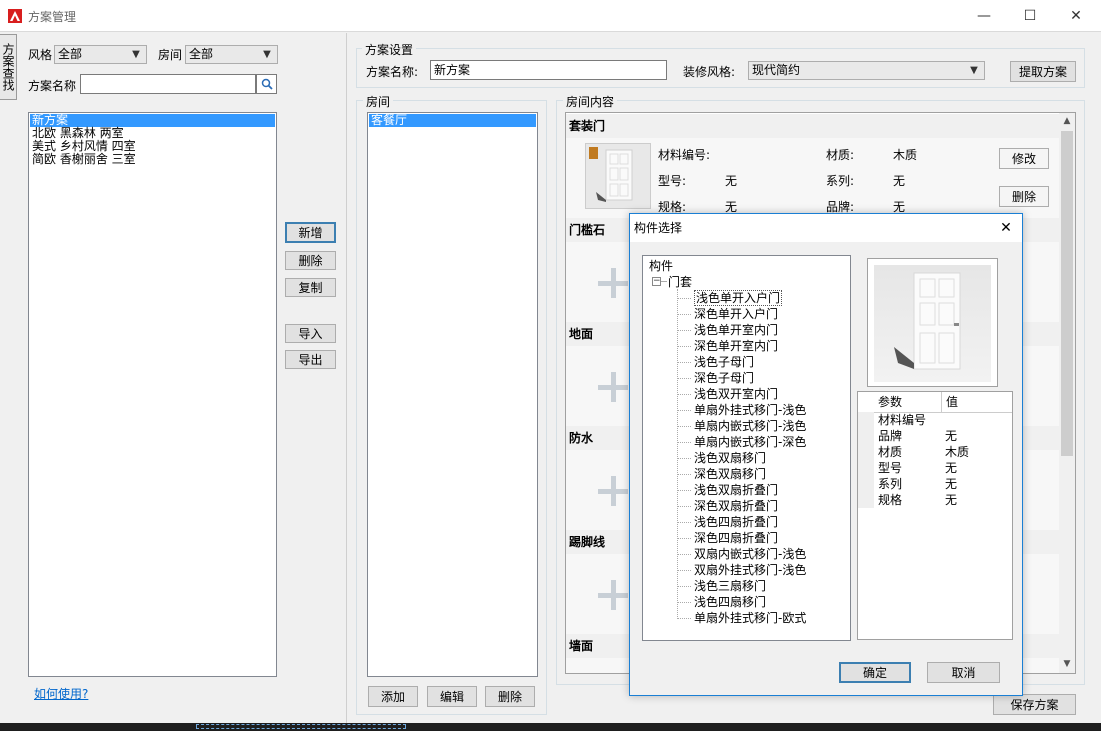 The width and height of the screenshot is (1101, 731). I want to click on tree-item-node: 深色双扇折叠门, so click(762, 506).